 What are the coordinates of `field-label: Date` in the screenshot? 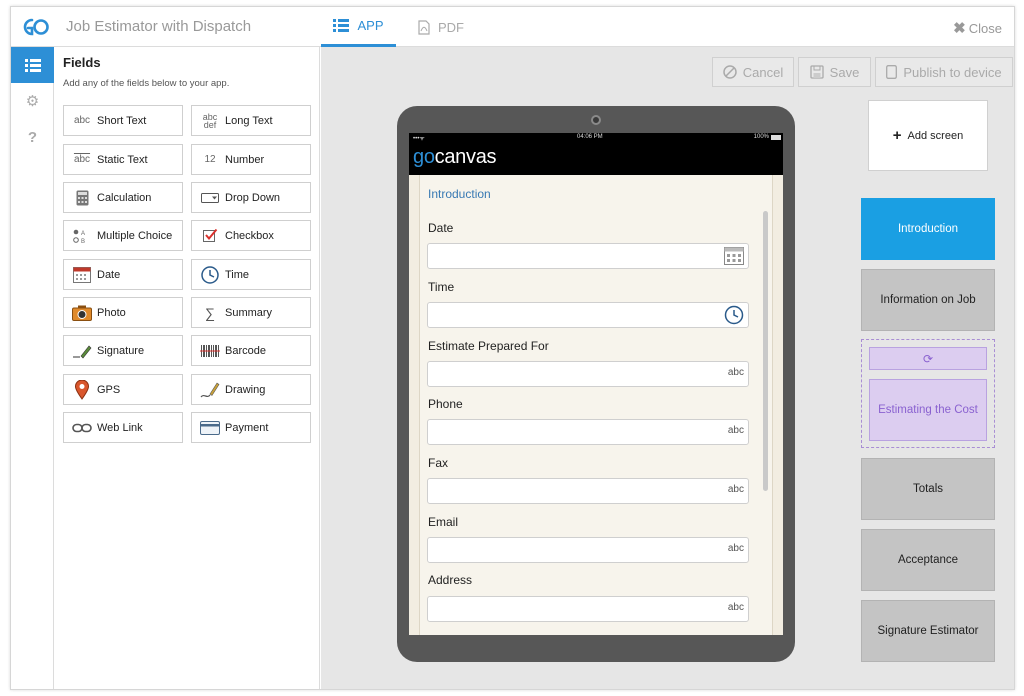 It's located at (109, 274).